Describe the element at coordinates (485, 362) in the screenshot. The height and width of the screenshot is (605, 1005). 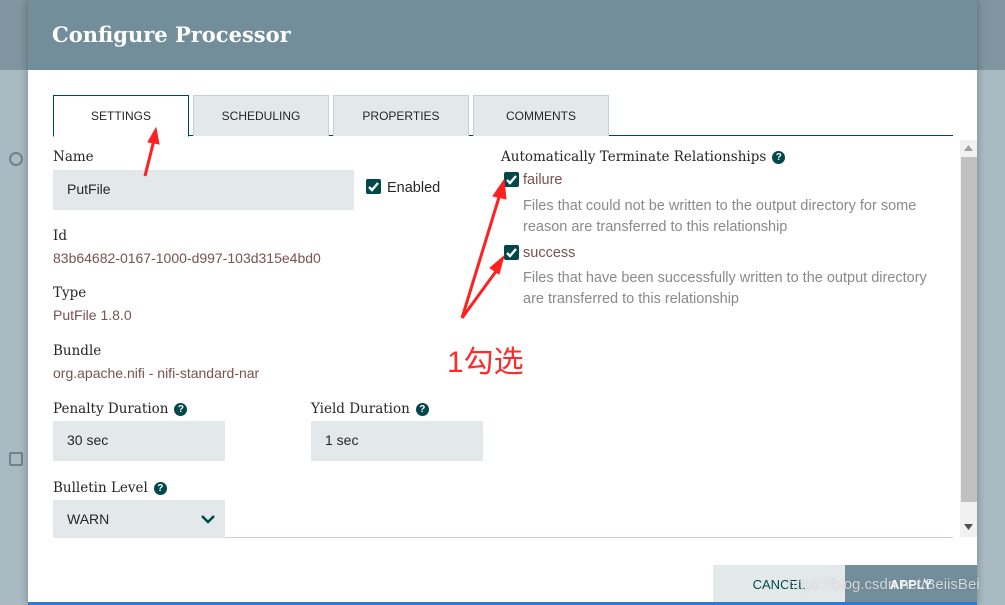
I see `annotation-note: 1勾选` at that location.